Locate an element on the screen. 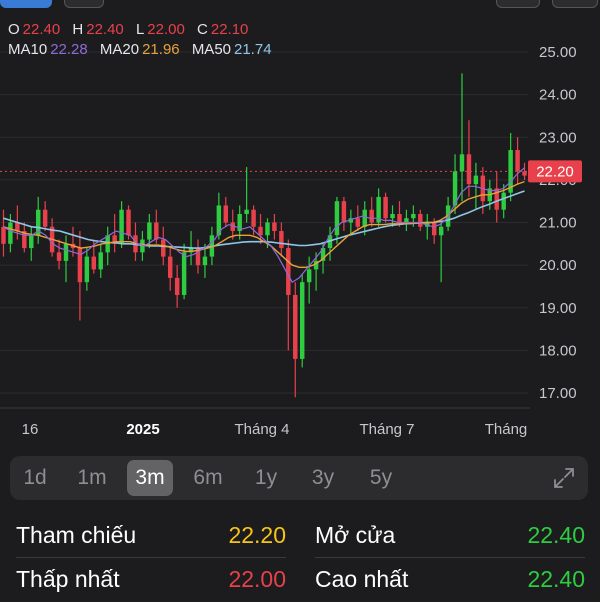 The height and width of the screenshot is (602, 600). x-tick-label: Tháng 4 is located at coordinates (261, 429).